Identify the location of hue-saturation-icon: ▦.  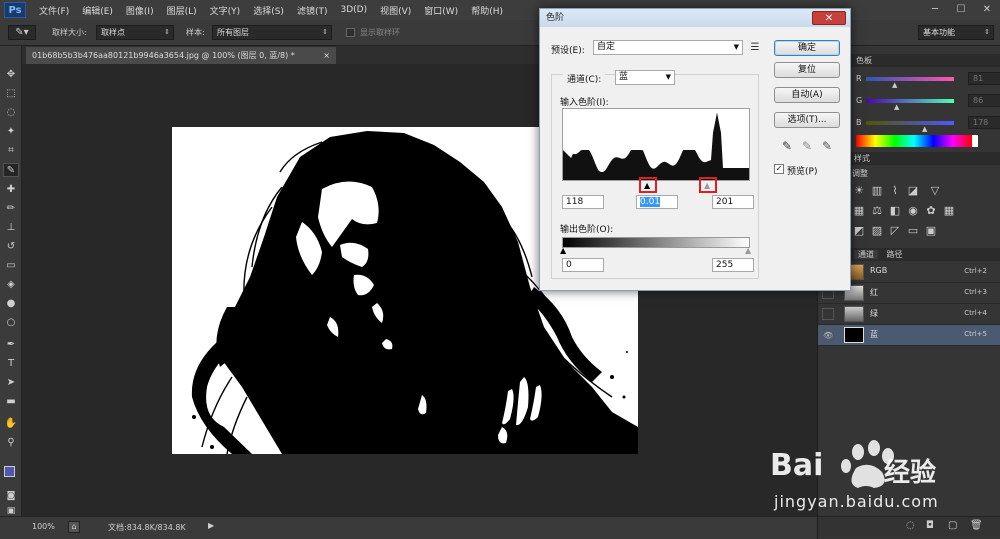
(859, 211).